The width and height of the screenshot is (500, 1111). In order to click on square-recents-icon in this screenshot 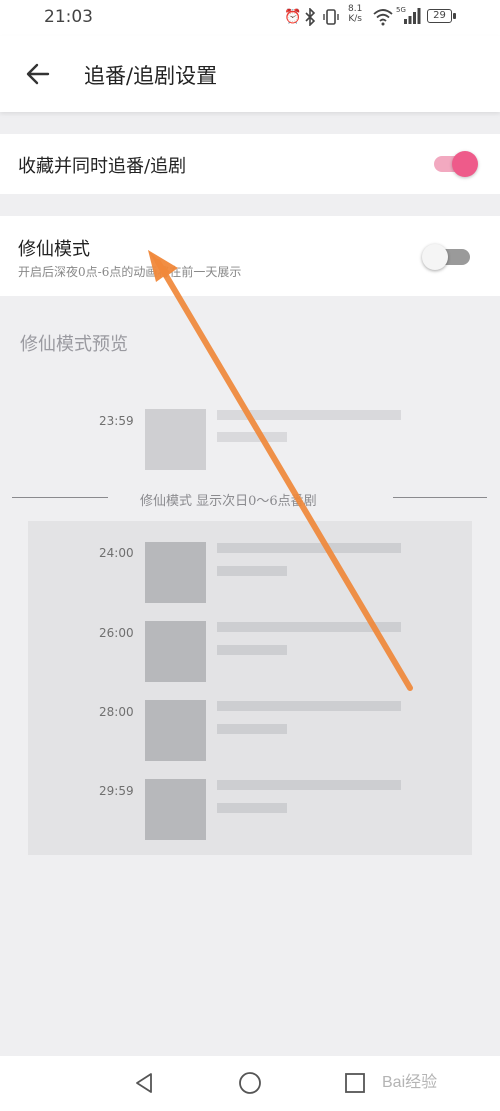, I will do `click(355, 1083)`.